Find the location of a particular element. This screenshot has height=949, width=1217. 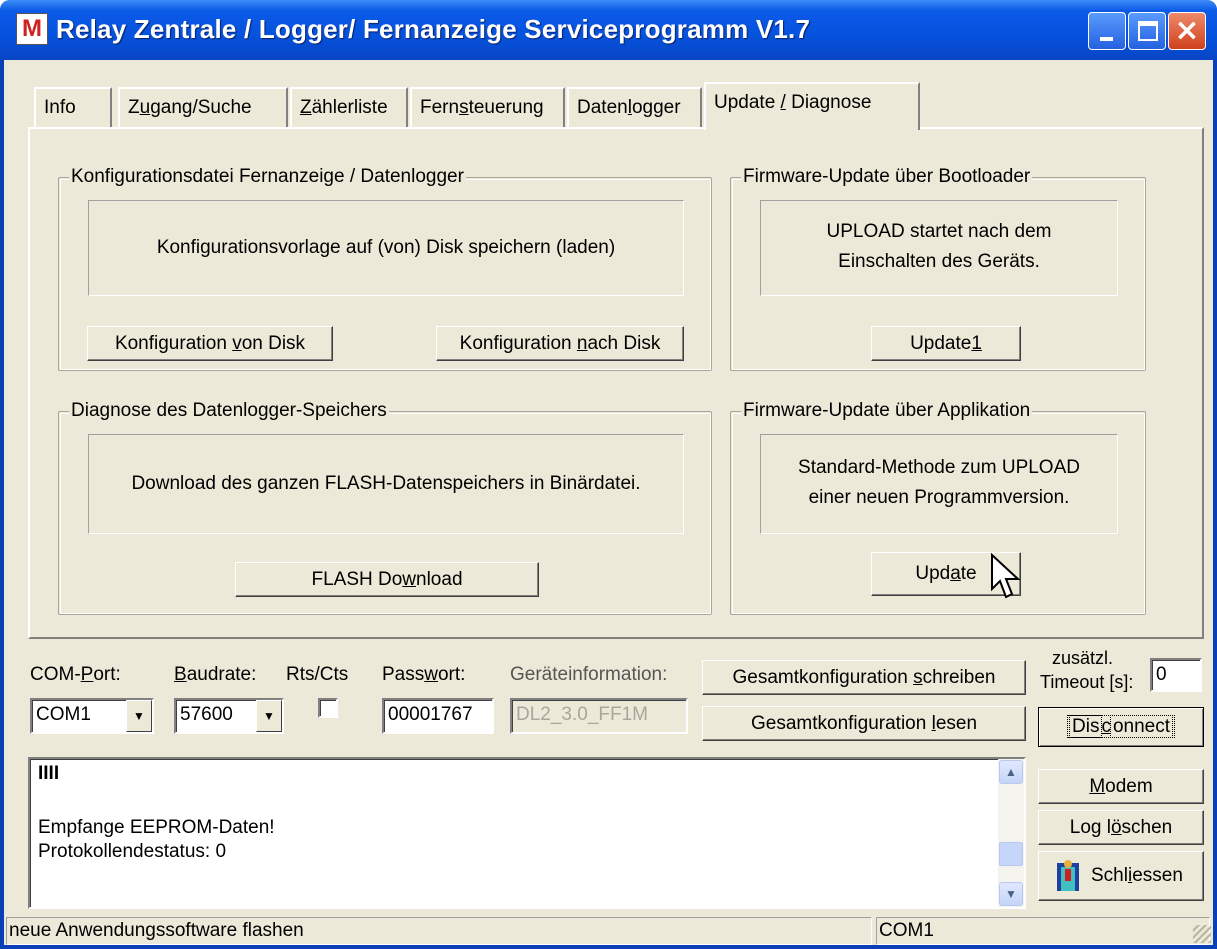

tab-label: Update is located at coordinates (747, 102).